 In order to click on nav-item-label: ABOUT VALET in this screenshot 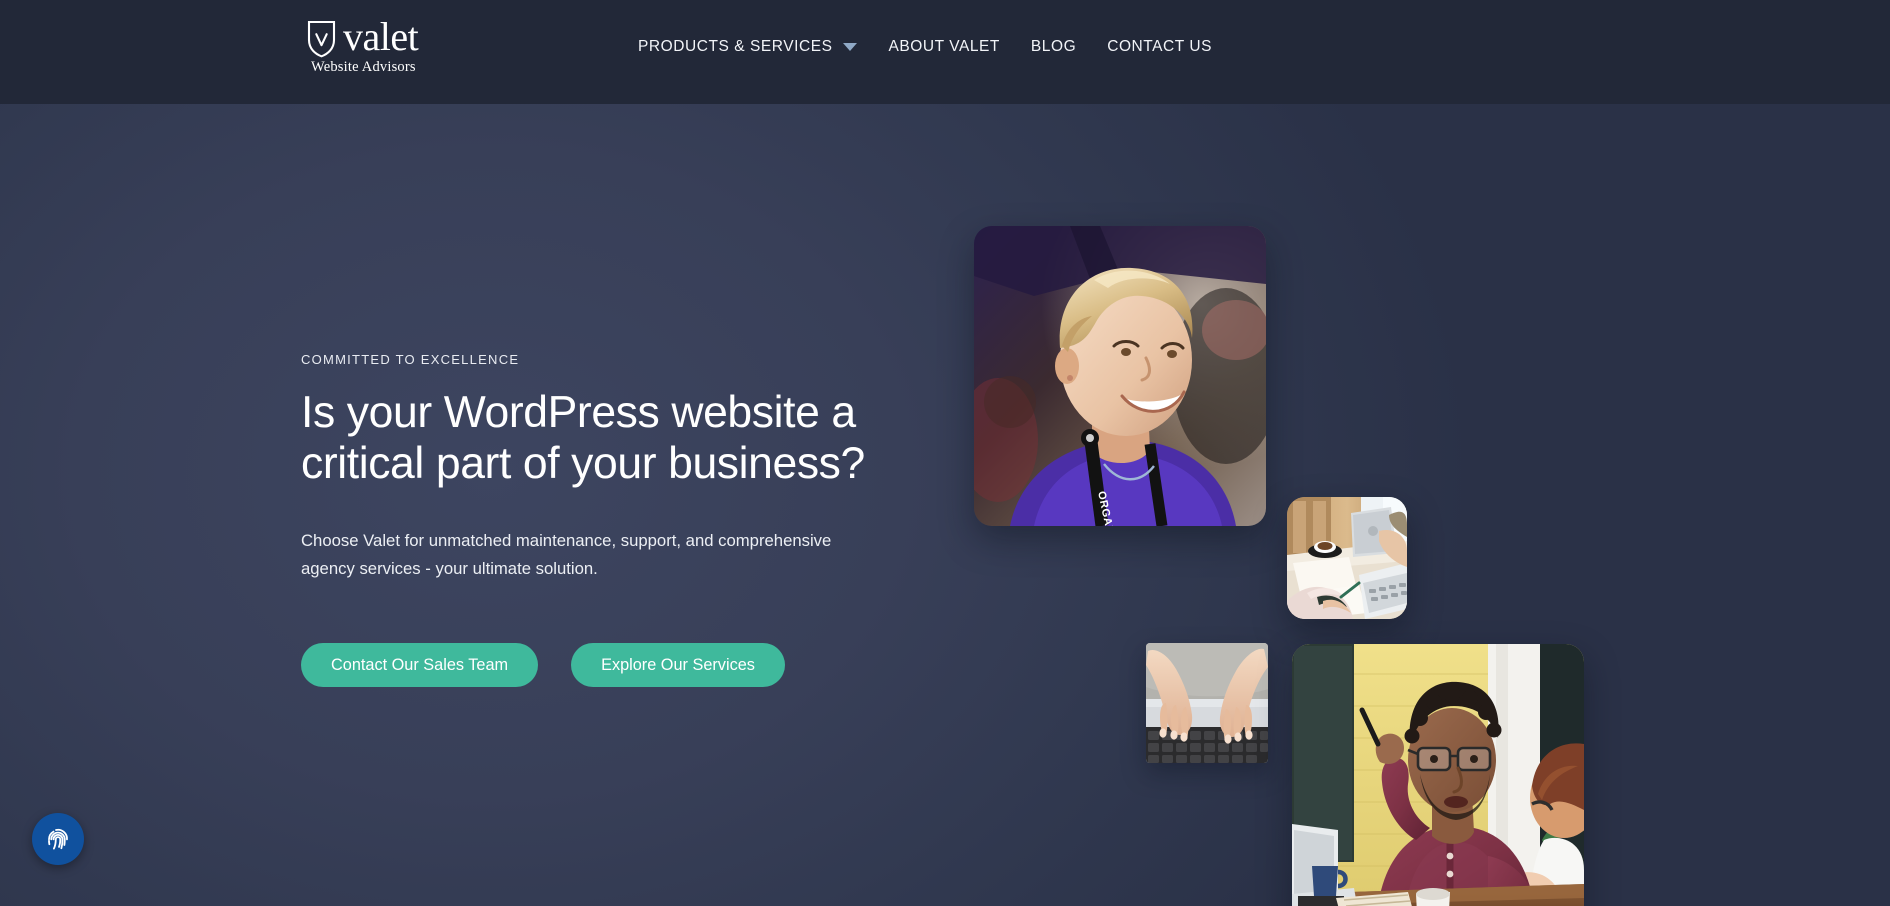, I will do `click(944, 46)`.